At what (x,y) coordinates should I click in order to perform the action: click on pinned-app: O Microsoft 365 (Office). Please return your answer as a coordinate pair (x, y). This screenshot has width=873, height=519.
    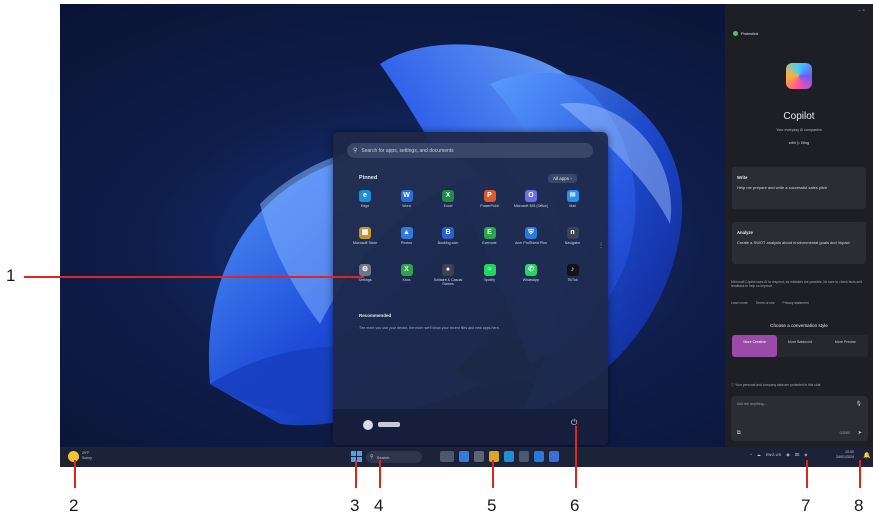
    Looking at the image, I should click on (531, 199).